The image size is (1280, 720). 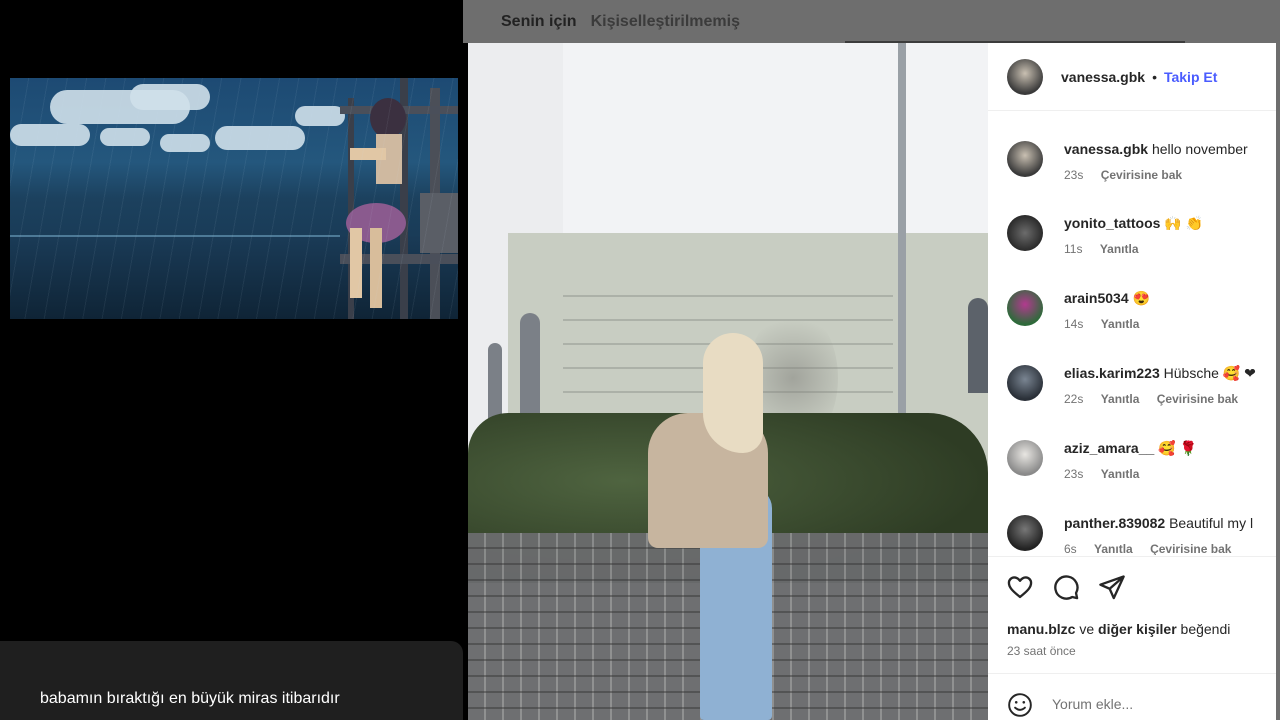 I want to click on photo-pipe, so click(x=902, y=230).